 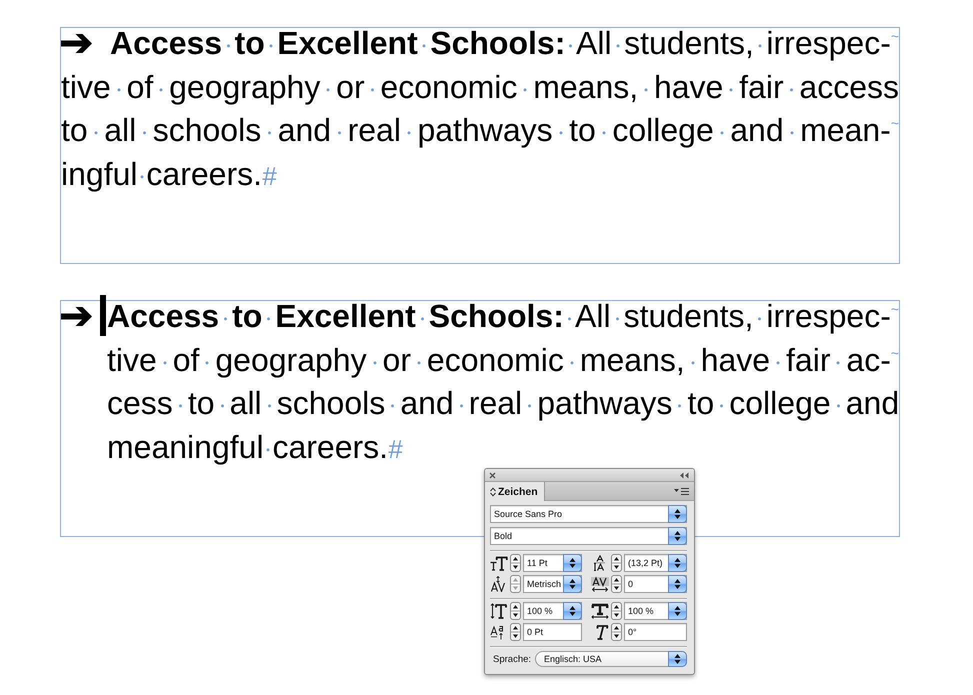 What do you see at coordinates (552, 611) in the screenshot?
I see `vertical-scale-field: 100 %` at bounding box center [552, 611].